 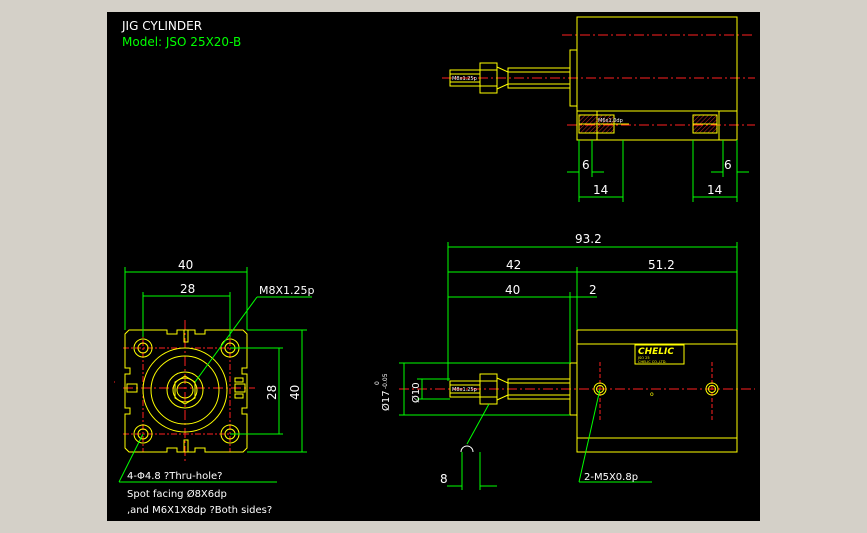 What do you see at coordinates (199, 510) in the screenshot?
I see `front-note-line-3: ,and M6X1X8dp ?Both sides?` at bounding box center [199, 510].